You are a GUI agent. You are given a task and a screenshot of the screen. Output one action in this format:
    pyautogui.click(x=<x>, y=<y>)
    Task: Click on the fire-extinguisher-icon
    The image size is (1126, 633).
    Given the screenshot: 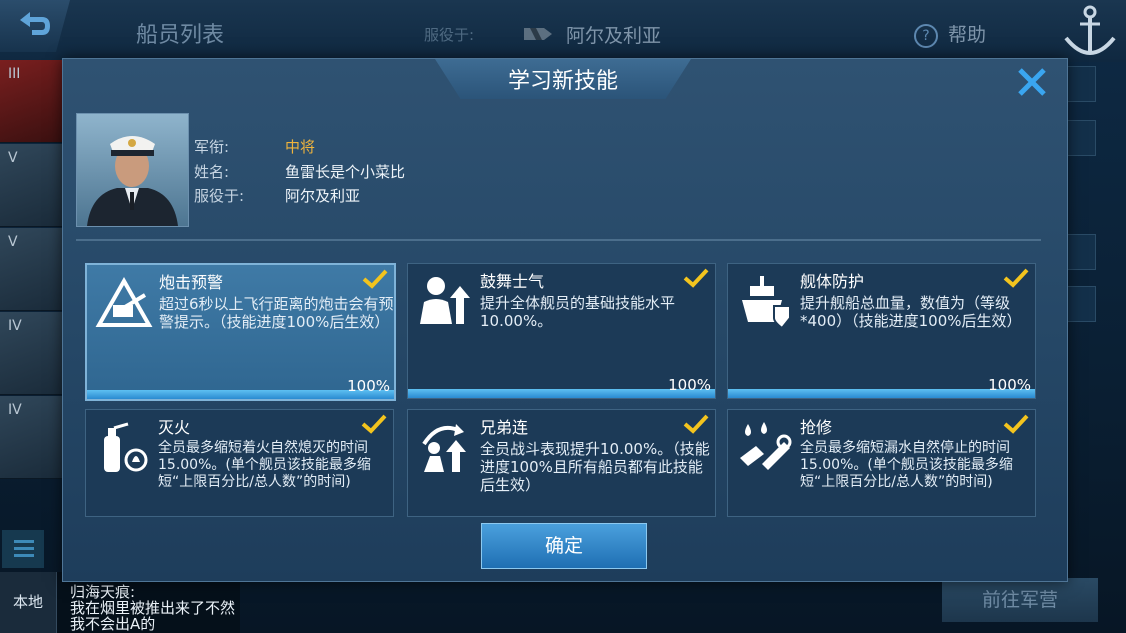 What is the action you would take?
    pyautogui.click(x=126, y=447)
    